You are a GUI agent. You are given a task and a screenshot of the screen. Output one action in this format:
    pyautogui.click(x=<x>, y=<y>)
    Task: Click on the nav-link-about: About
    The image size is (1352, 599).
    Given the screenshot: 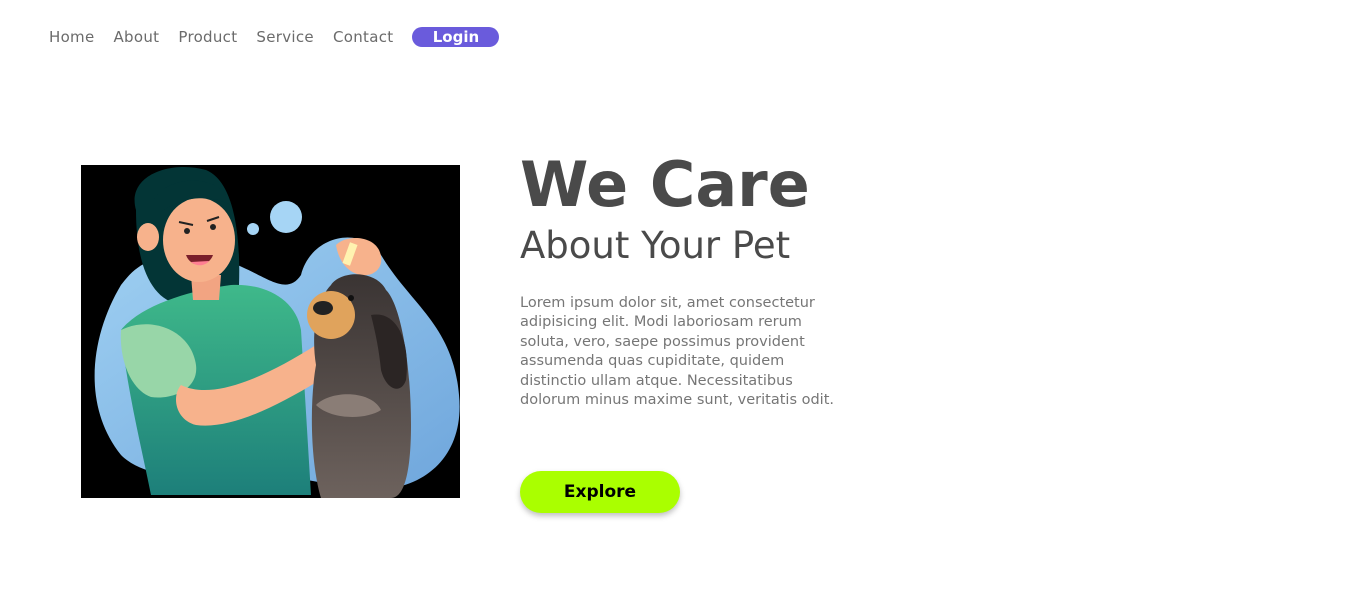 What is the action you would take?
    pyautogui.click(x=137, y=37)
    